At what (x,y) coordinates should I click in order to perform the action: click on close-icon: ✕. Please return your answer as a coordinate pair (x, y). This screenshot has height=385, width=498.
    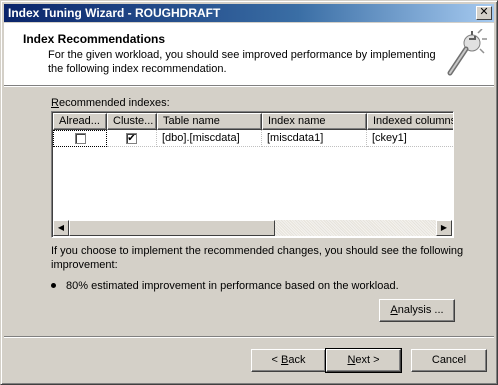
    Looking at the image, I should click on (484, 12).